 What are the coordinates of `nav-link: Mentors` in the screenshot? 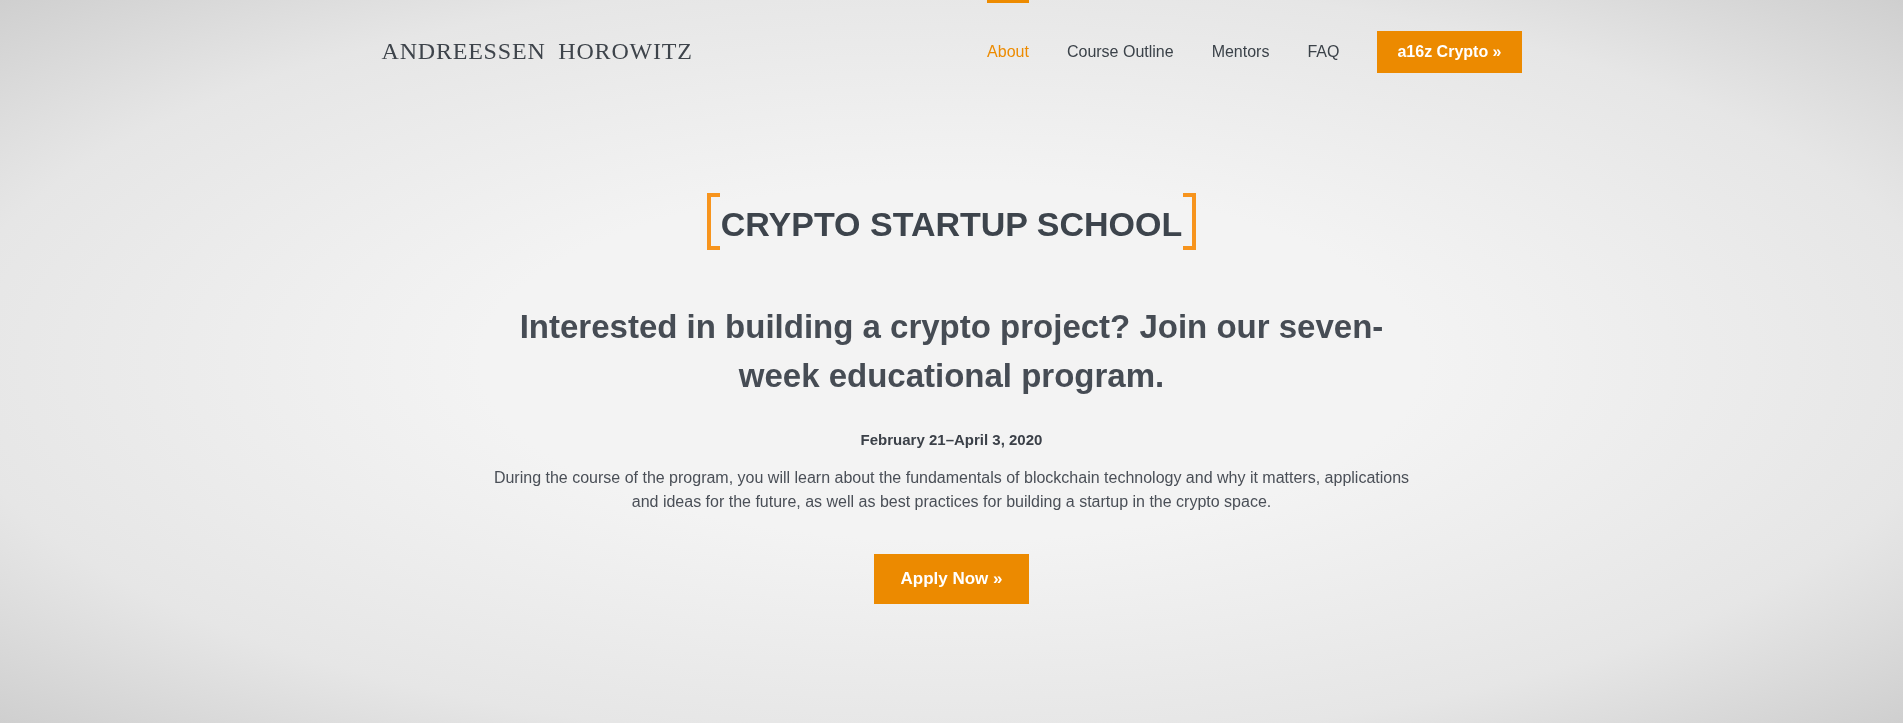 It's located at (1240, 51).